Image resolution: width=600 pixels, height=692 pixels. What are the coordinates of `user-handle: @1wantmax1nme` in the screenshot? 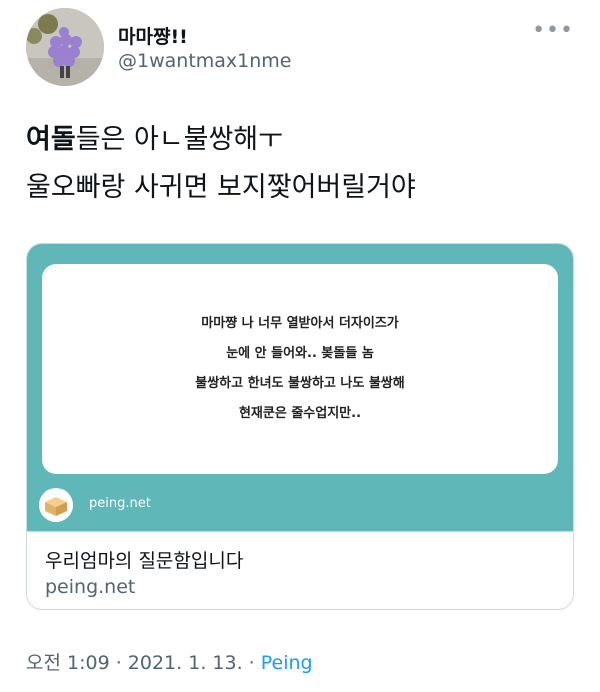 It's located at (205, 61).